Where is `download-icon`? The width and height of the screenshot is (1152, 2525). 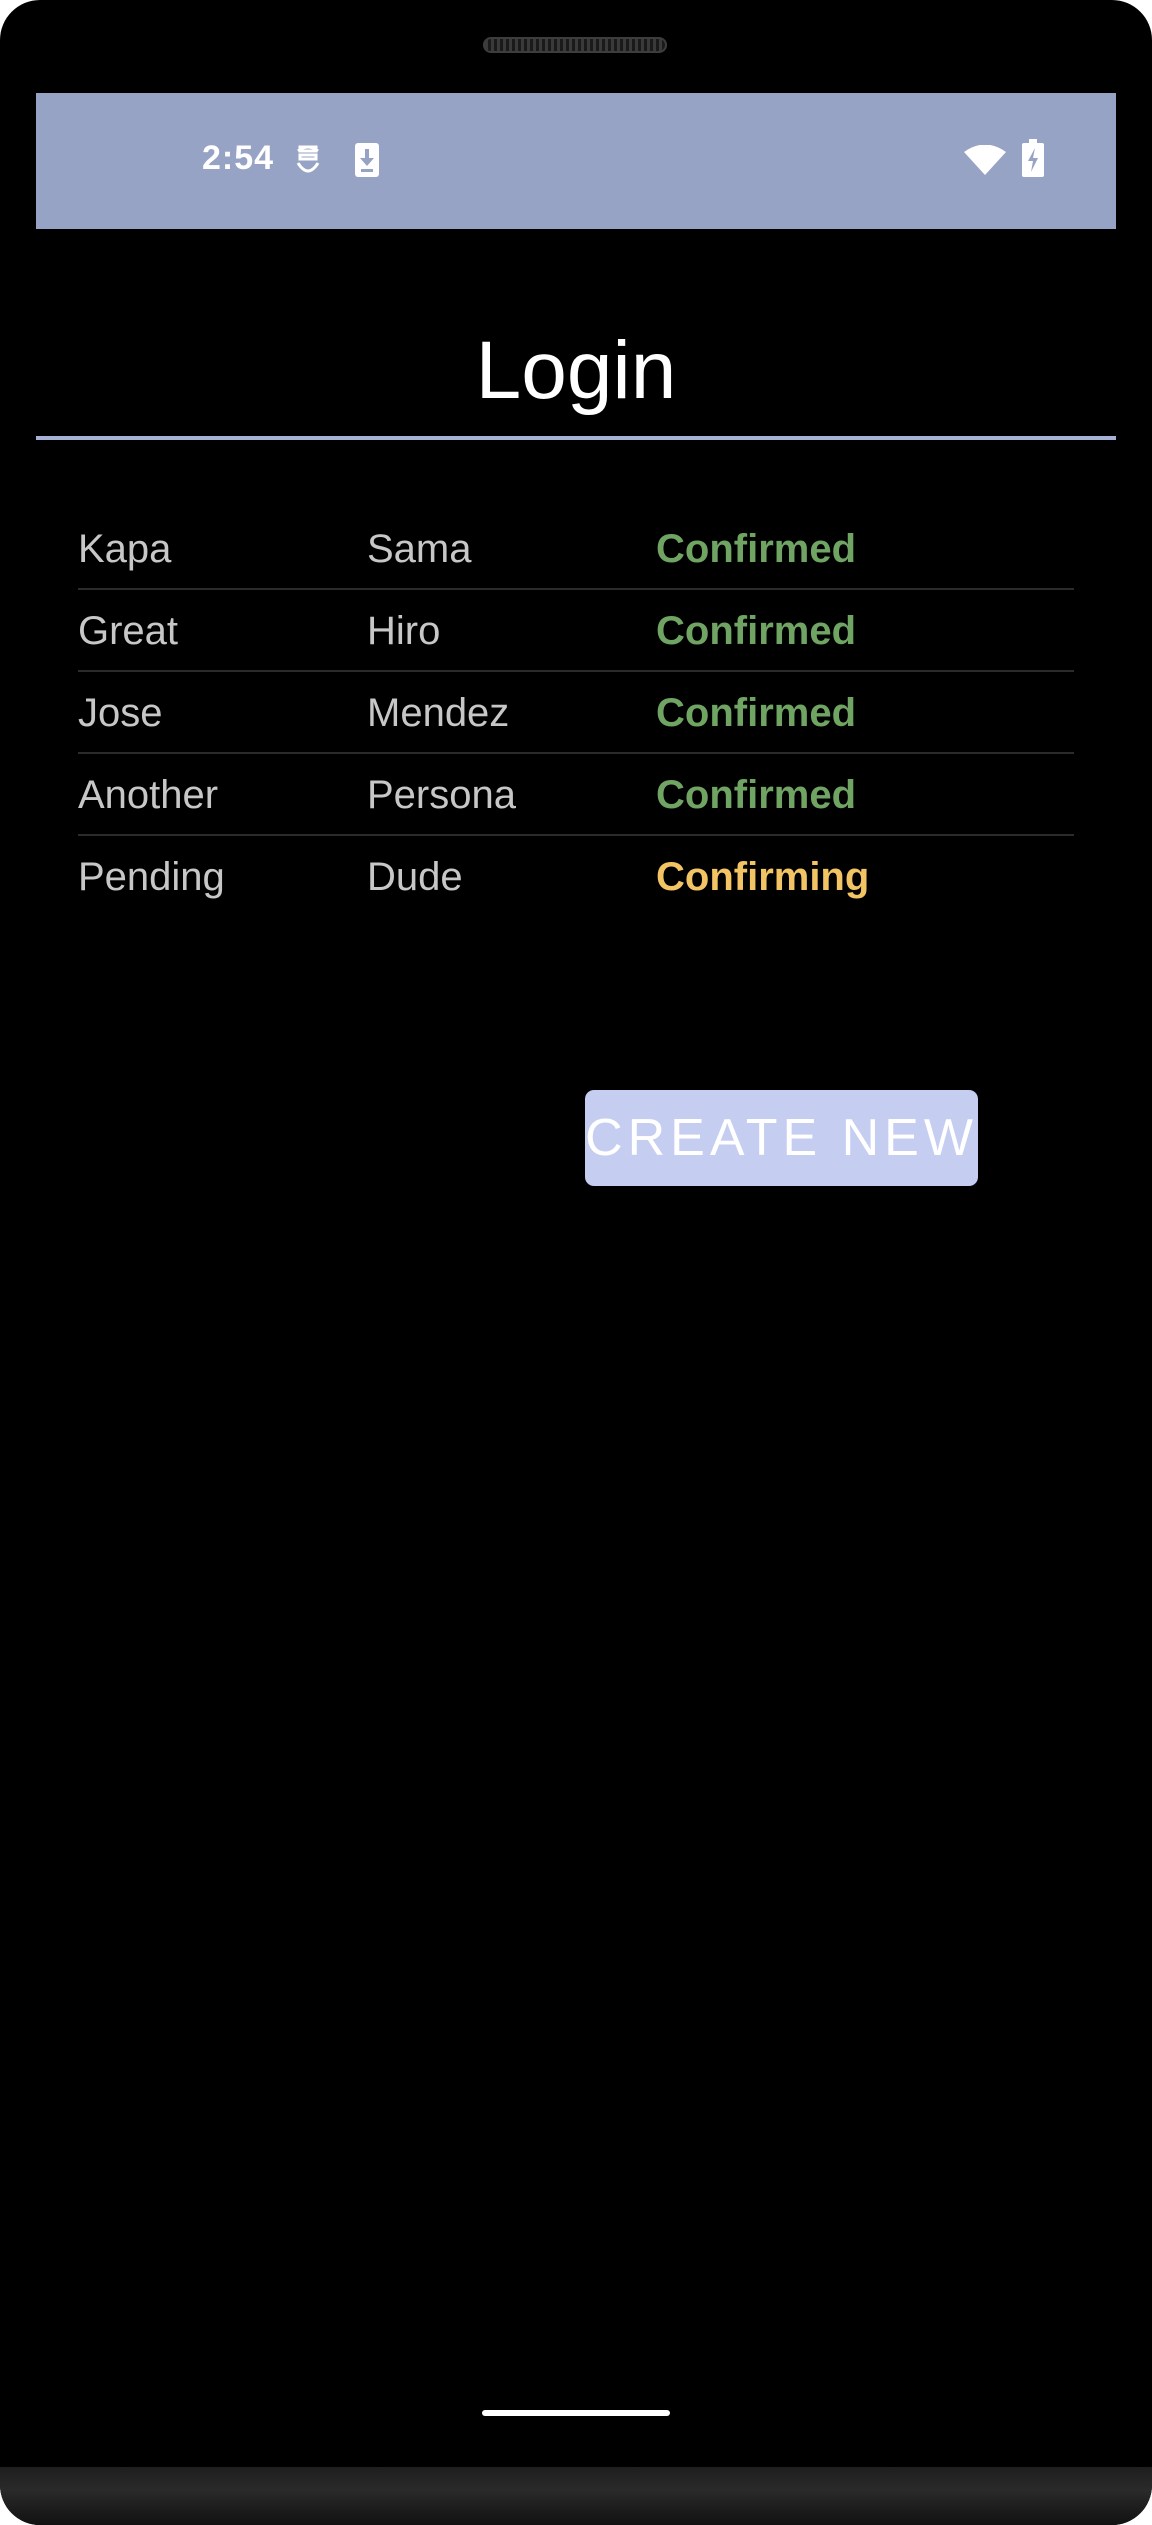 download-icon is located at coordinates (367, 160).